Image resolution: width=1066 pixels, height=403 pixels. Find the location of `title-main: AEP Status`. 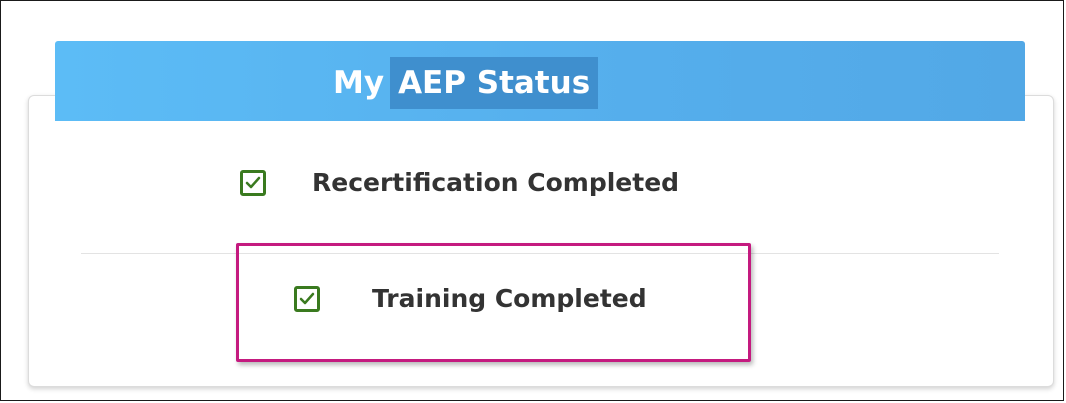

title-main: AEP Status is located at coordinates (494, 83).